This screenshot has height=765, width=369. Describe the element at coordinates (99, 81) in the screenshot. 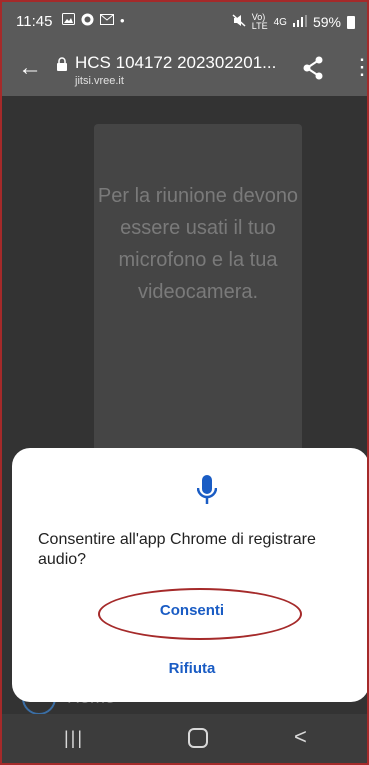

I see `page-url: jitsi.vree.it` at that location.